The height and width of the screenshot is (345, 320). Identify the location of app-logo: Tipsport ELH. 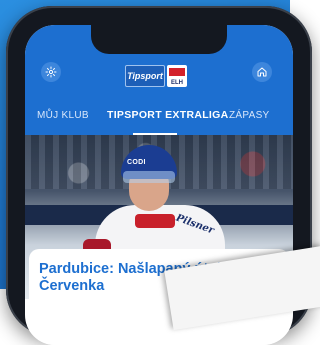
(156, 76).